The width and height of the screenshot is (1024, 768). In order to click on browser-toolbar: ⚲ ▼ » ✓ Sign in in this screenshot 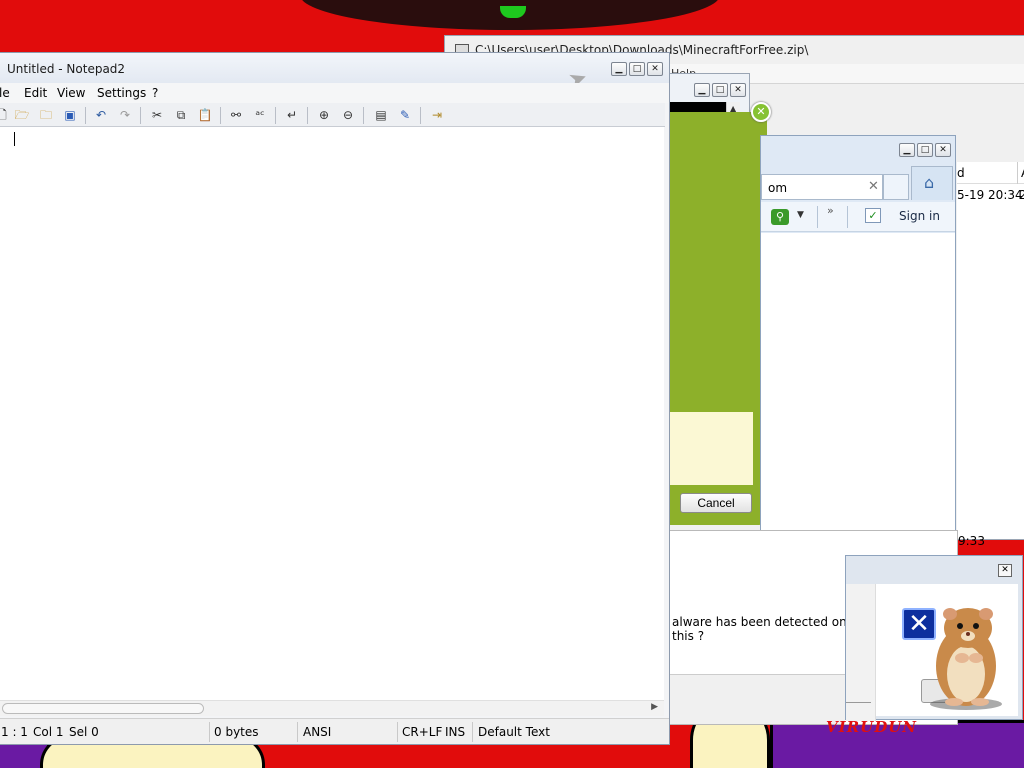, I will do `click(858, 217)`.